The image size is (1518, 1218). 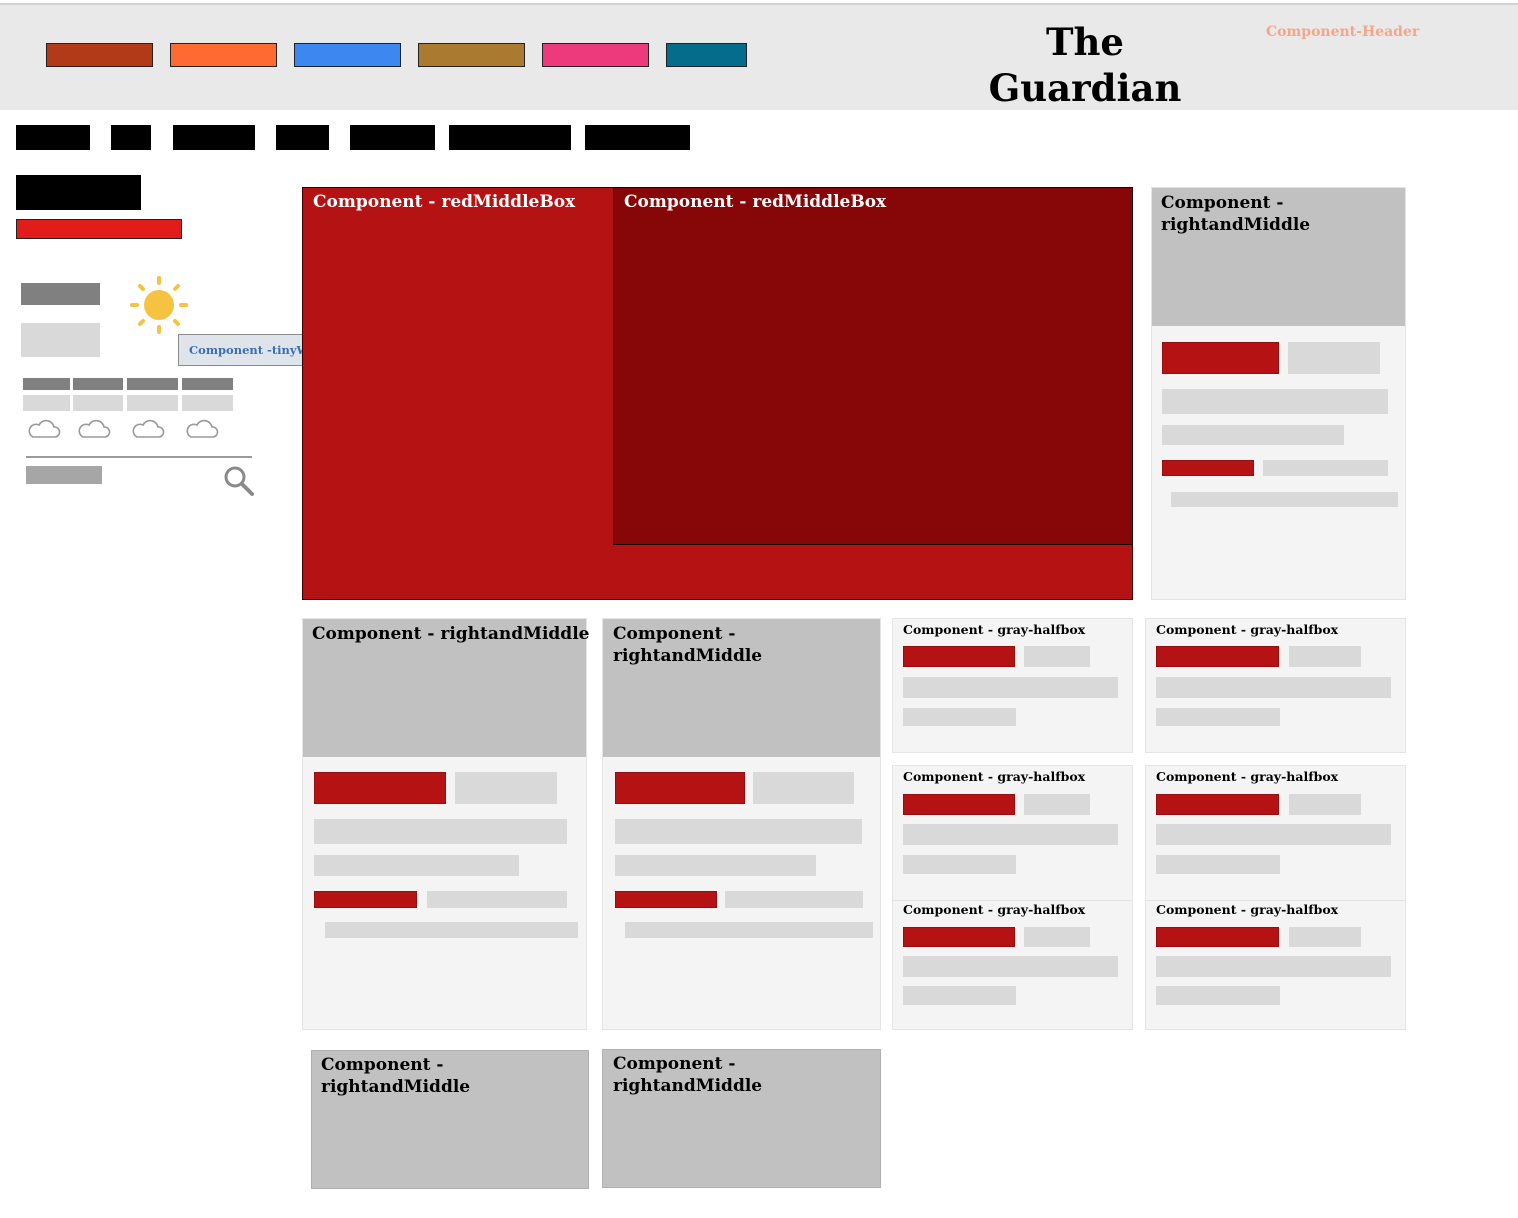 What do you see at coordinates (239, 481) in the screenshot?
I see `search-icon` at bounding box center [239, 481].